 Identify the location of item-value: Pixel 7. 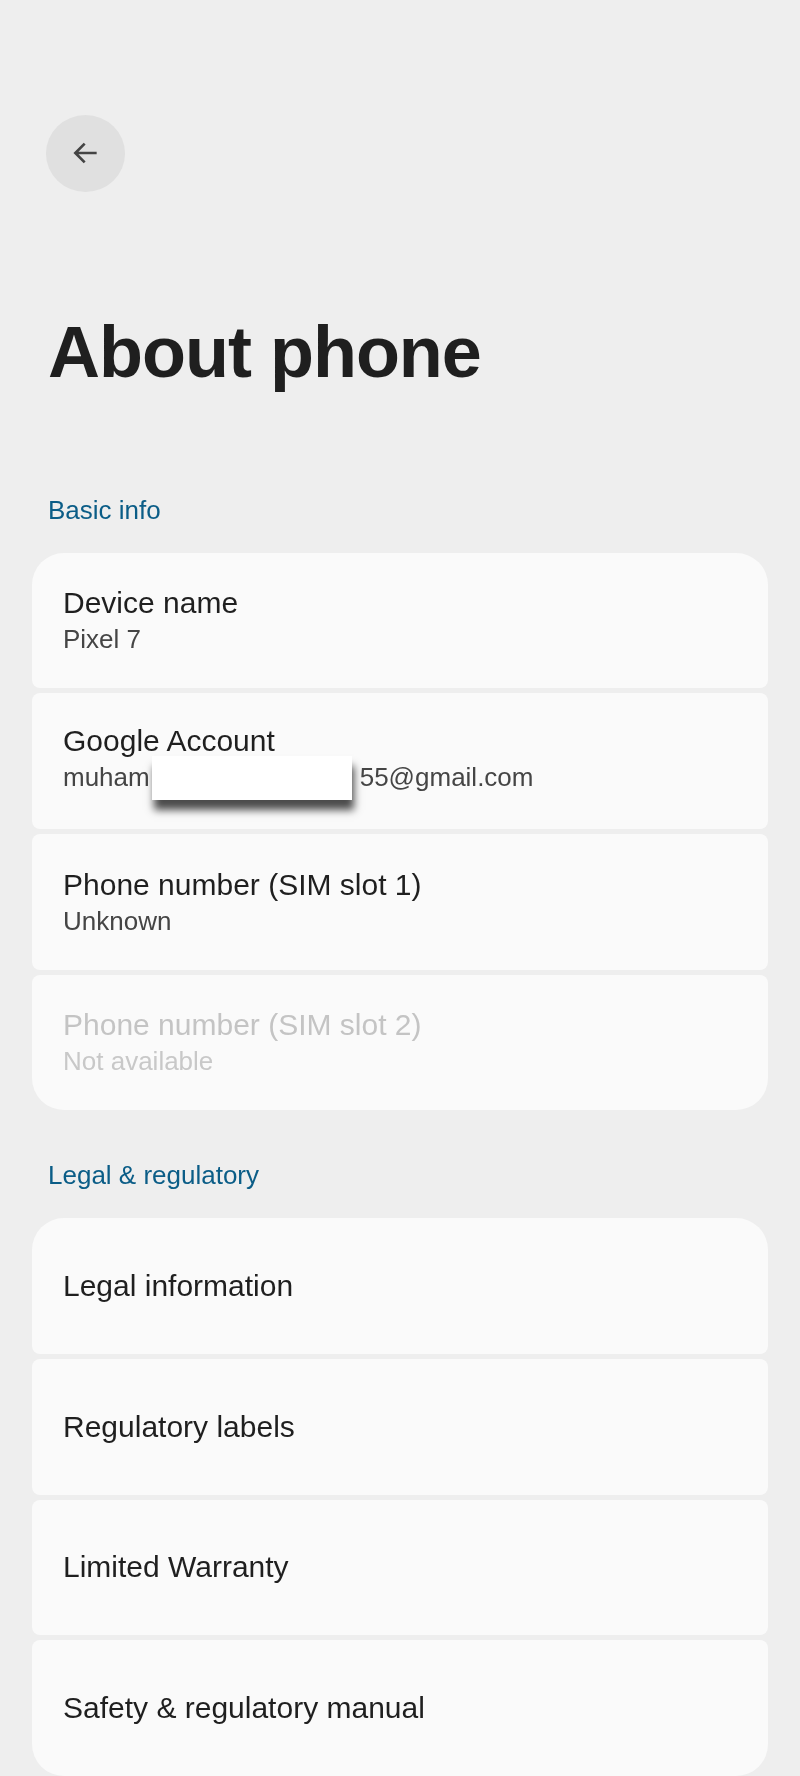
(103, 640).